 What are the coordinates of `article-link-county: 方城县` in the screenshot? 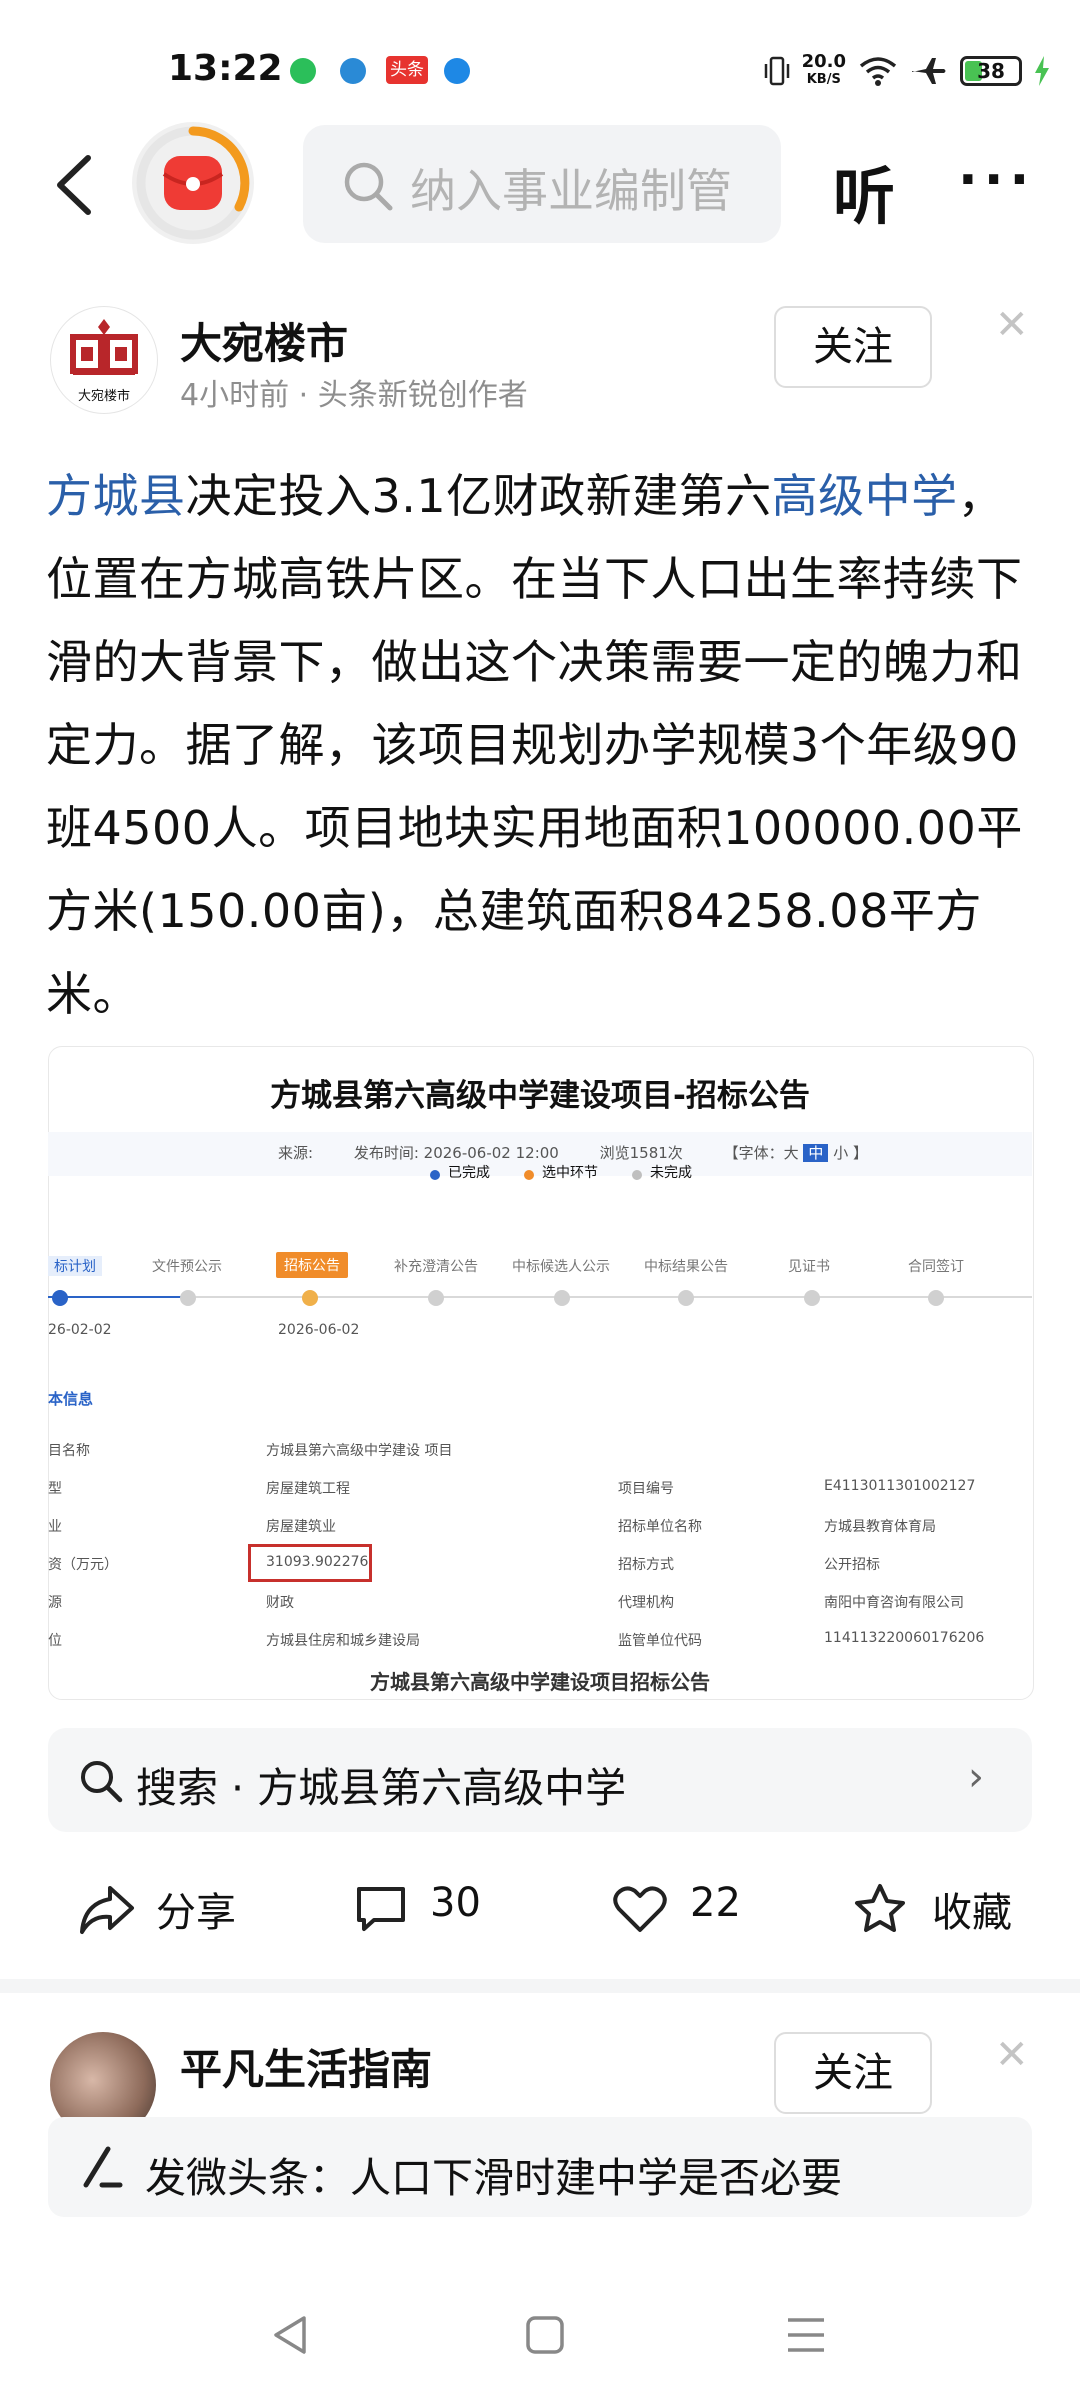 It's located at (116, 496).